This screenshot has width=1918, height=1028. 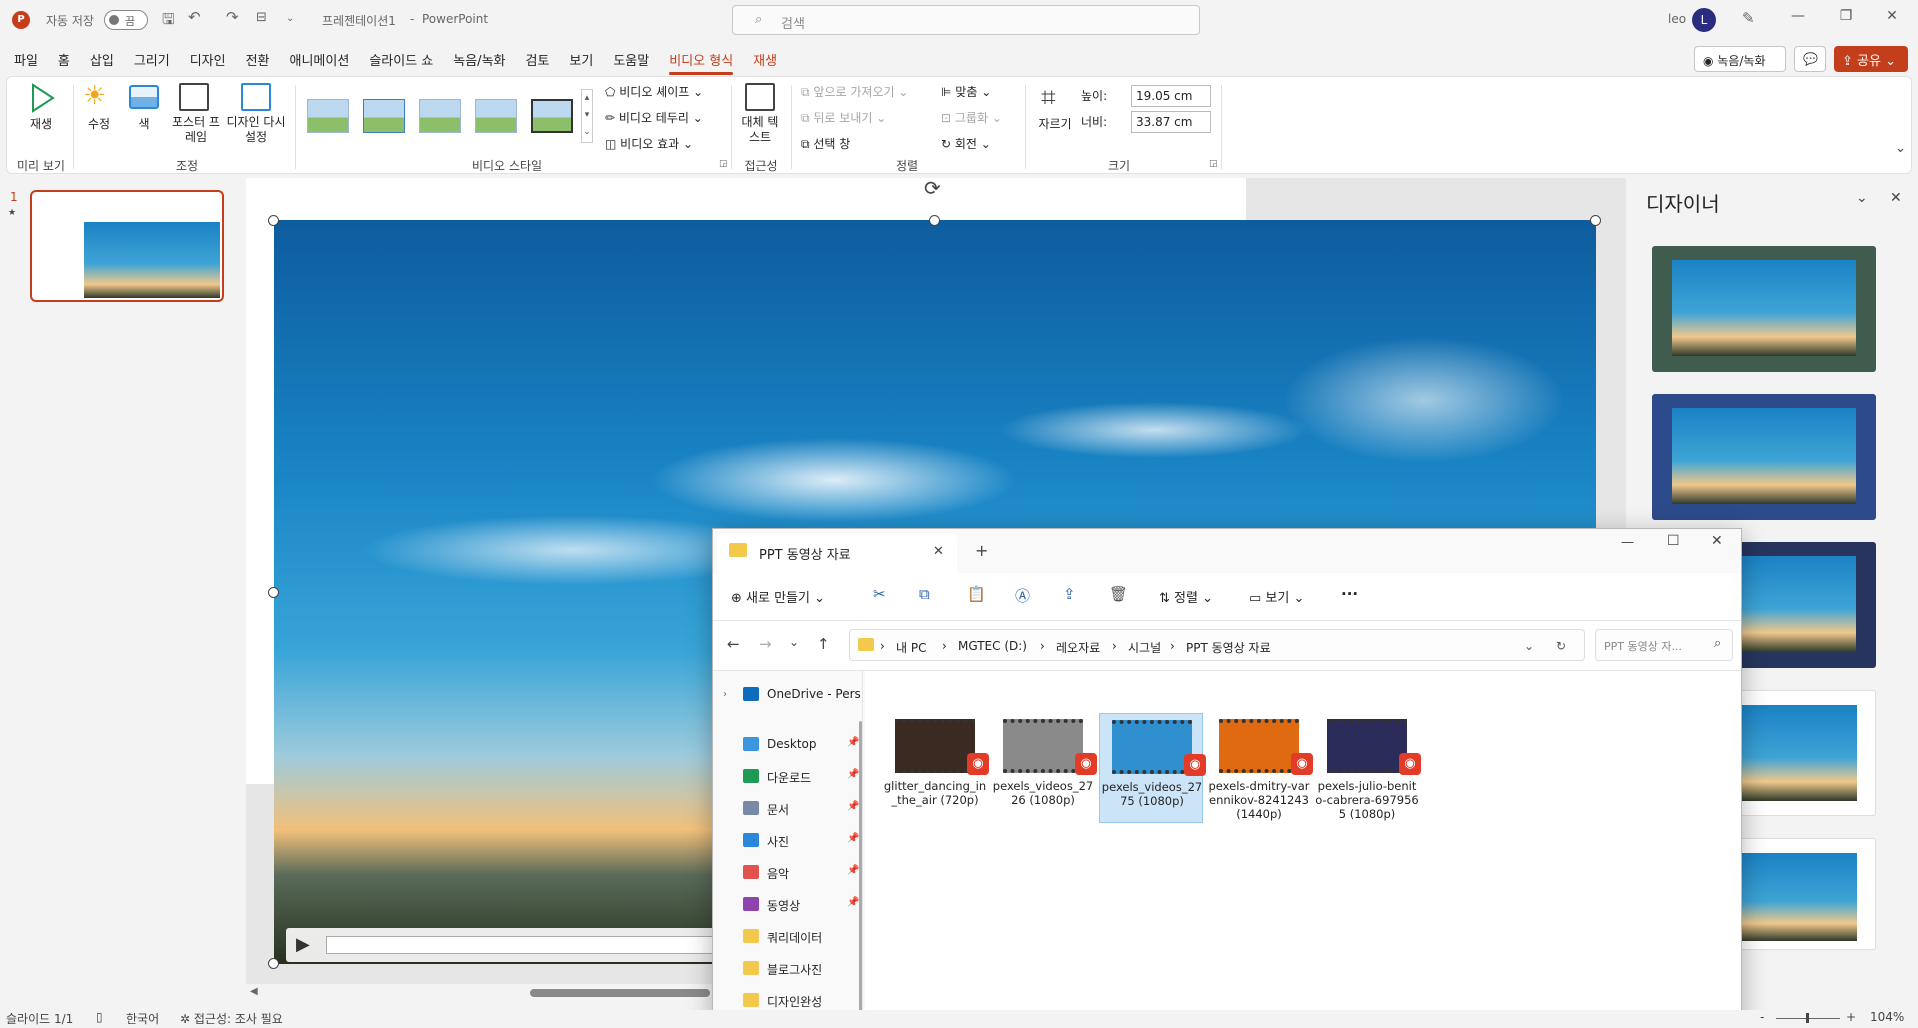 I want to click on copy-icon: ⧉, so click(x=924, y=594).